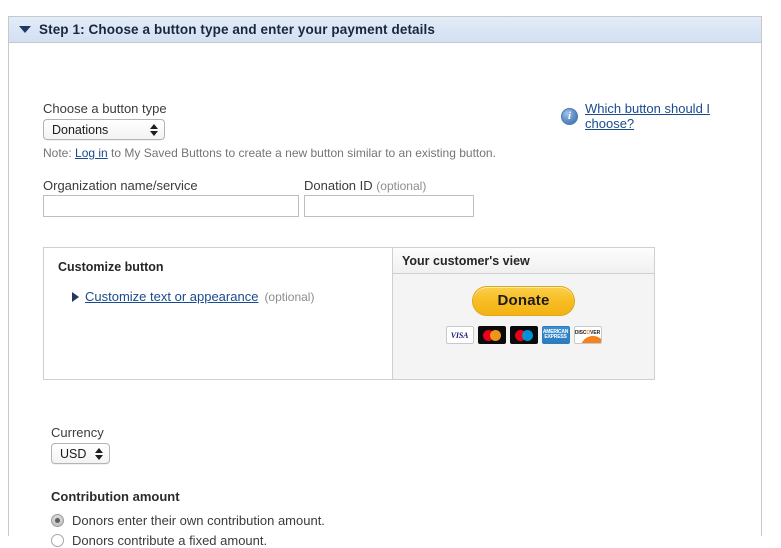 Image resolution: width=781 pixels, height=548 pixels. Describe the element at coordinates (569, 116) in the screenshot. I see `info-icon: i` at that location.